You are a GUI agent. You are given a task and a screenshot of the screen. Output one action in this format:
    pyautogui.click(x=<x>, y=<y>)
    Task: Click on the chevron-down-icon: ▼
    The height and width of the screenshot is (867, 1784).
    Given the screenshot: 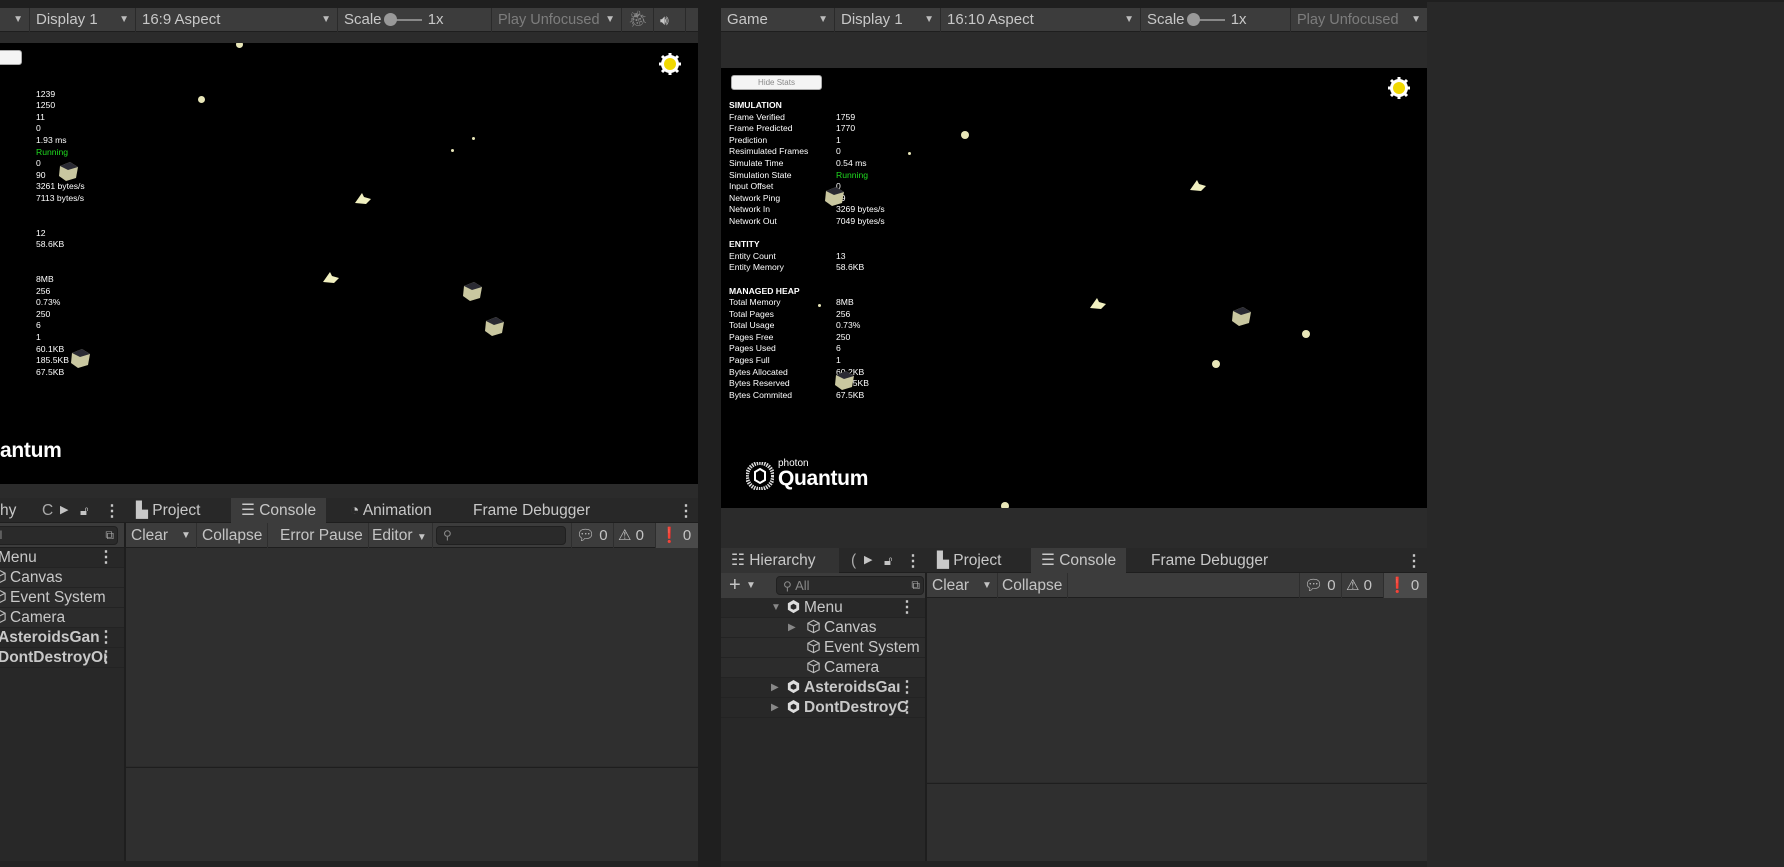 What is the action you would take?
    pyautogui.click(x=751, y=585)
    